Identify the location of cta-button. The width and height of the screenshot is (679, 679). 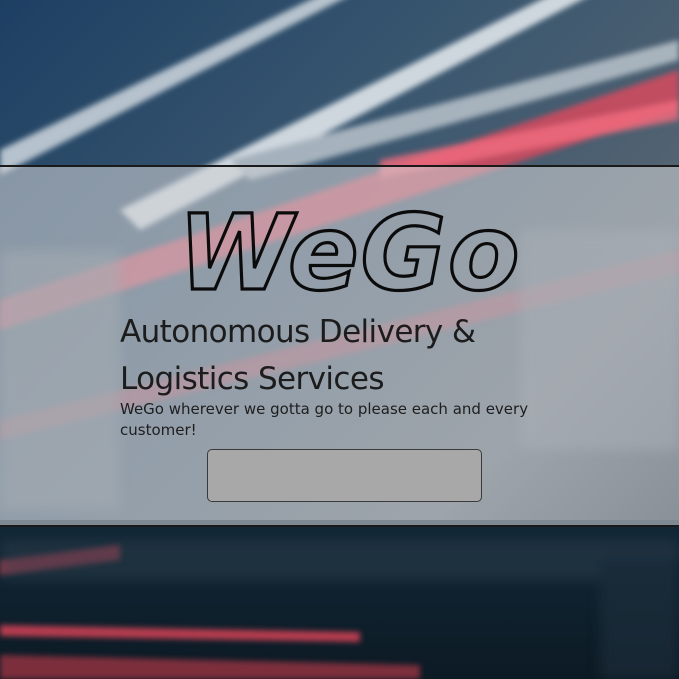
(344, 475).